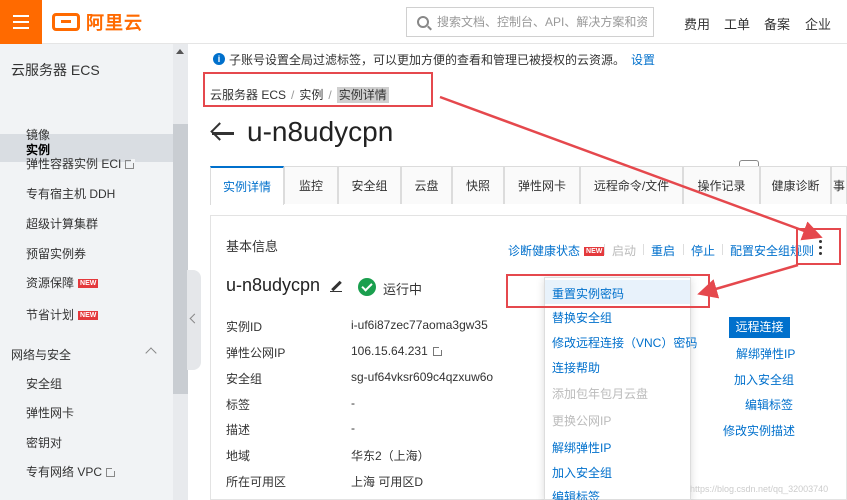 The height and width of the screenshot is (500, 847). I want to click on watermark: https://blog.csdn.net/qq_32003740, so click(759, 489).